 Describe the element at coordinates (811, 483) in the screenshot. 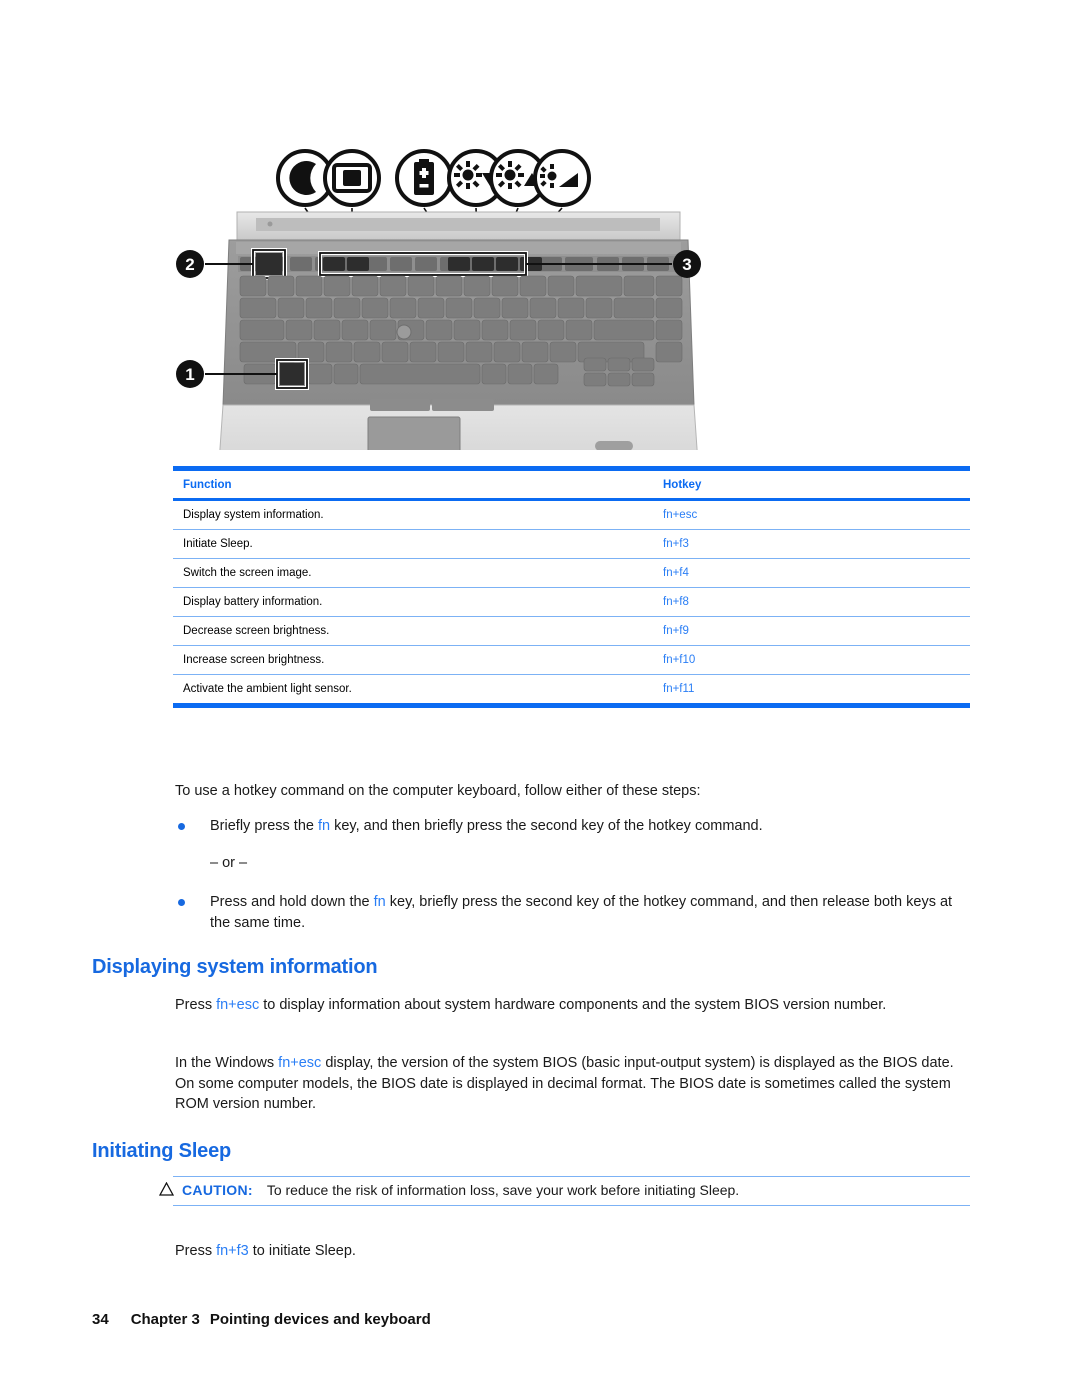

I see `column-header-hotkey: Hotkey` at that location.